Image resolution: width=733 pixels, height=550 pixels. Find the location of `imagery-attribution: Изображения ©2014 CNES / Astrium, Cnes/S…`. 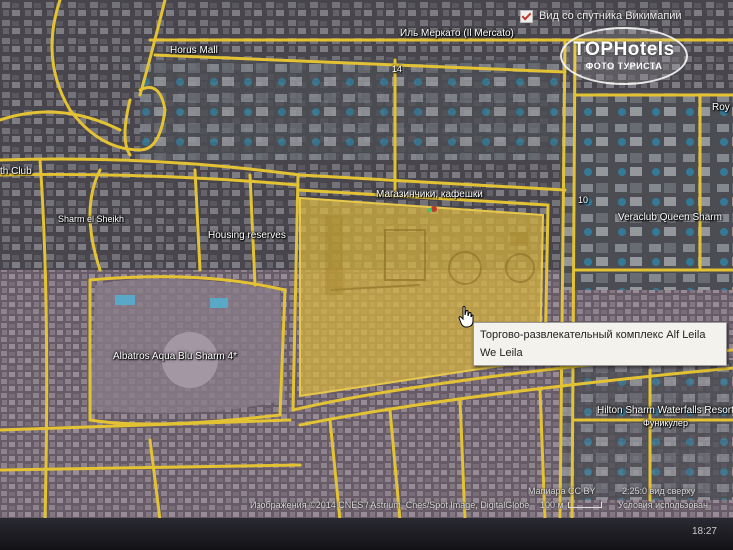

imagery-attribution: Изображения ©2014 CNES / Astrium, Cnes/S… is located at coordinates (390, 505).